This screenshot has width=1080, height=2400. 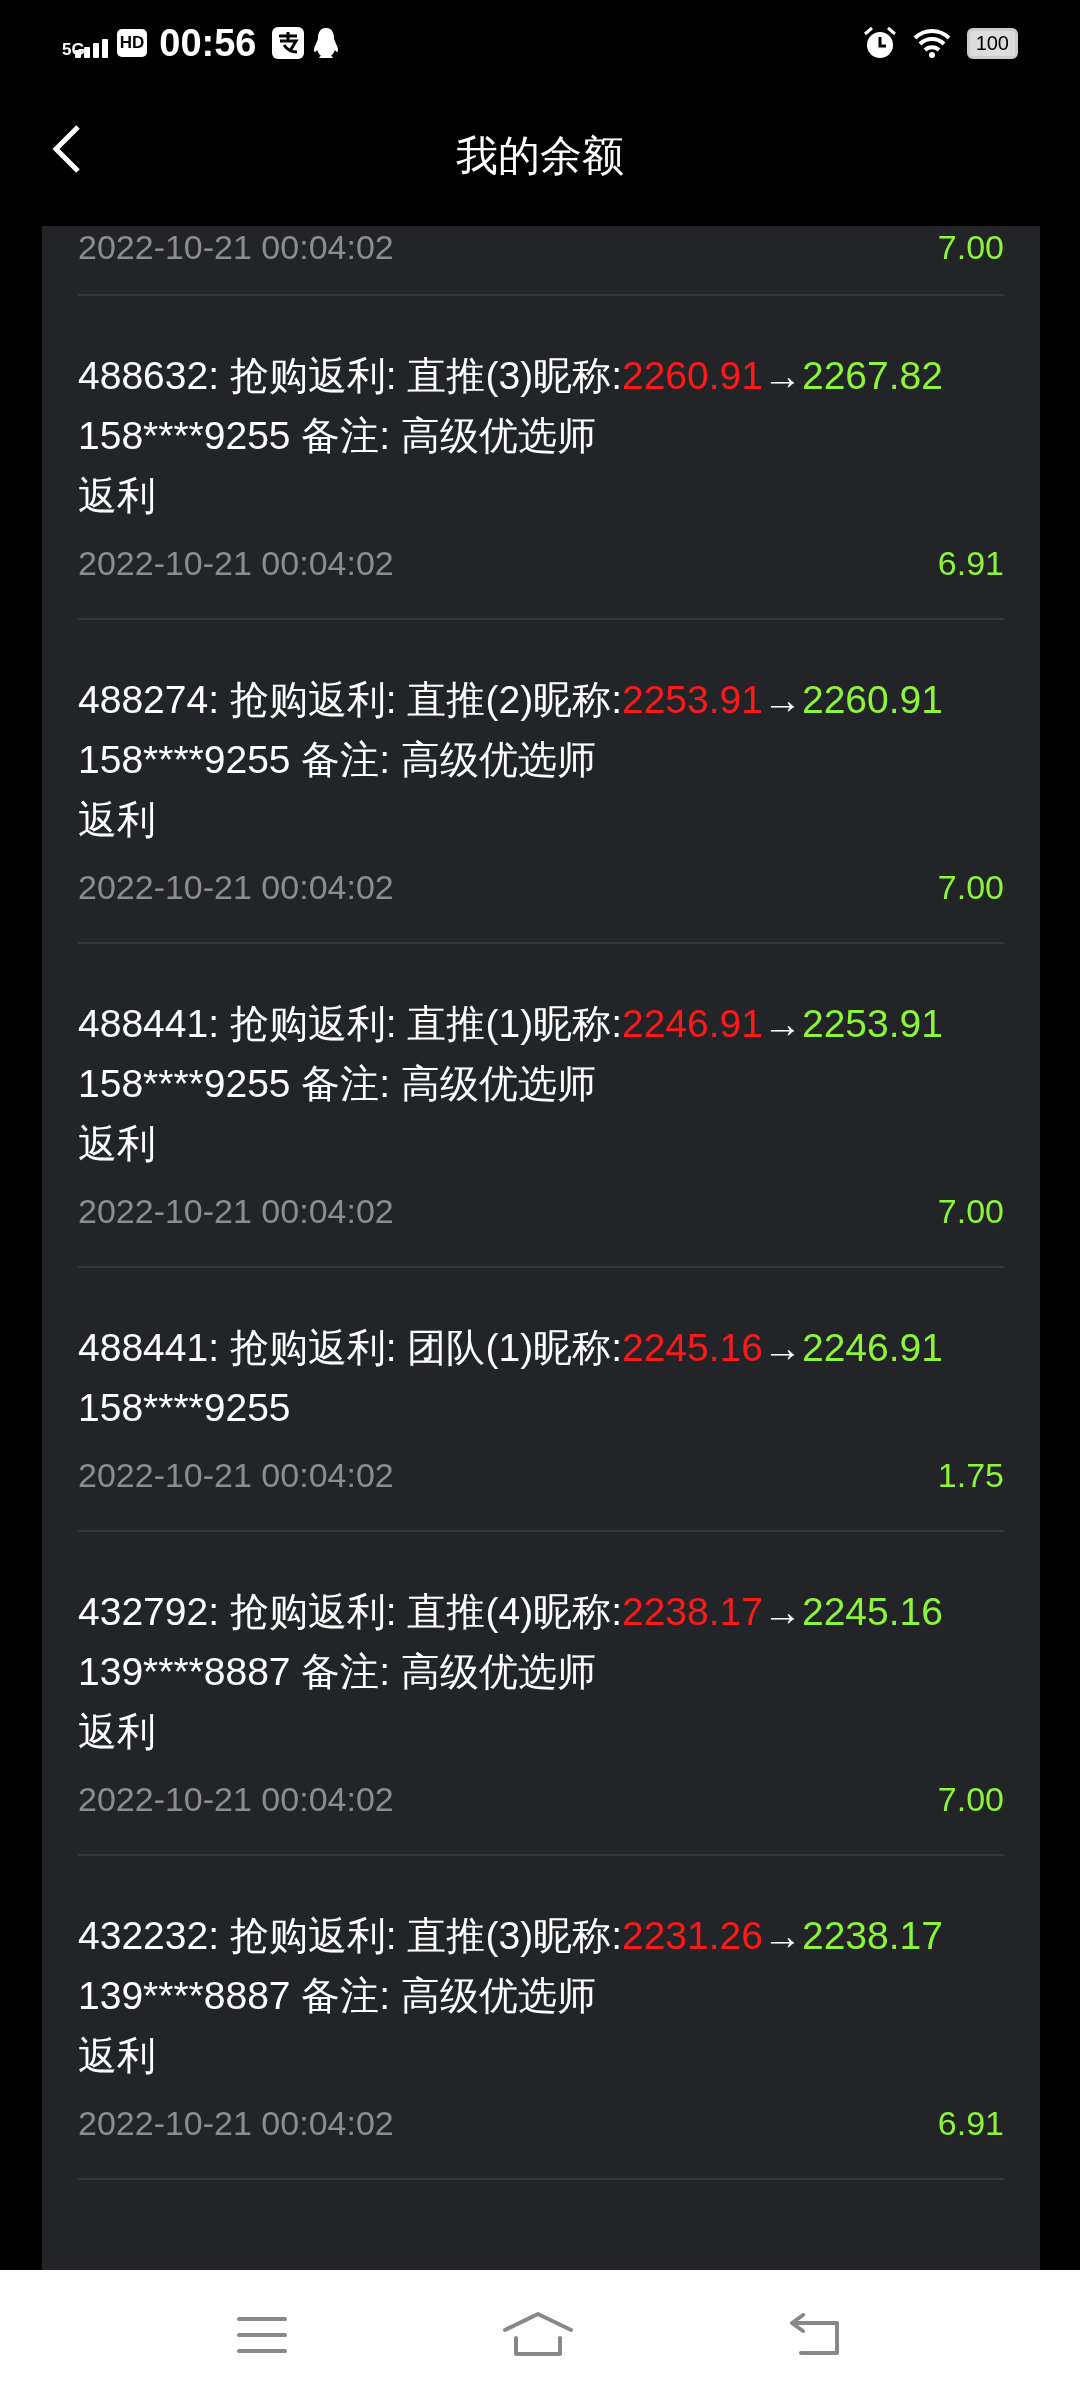 What do you see at coordinates (538, 2335) in the screenshot?
I see `home-icon` at bounding box center [538, 2335].